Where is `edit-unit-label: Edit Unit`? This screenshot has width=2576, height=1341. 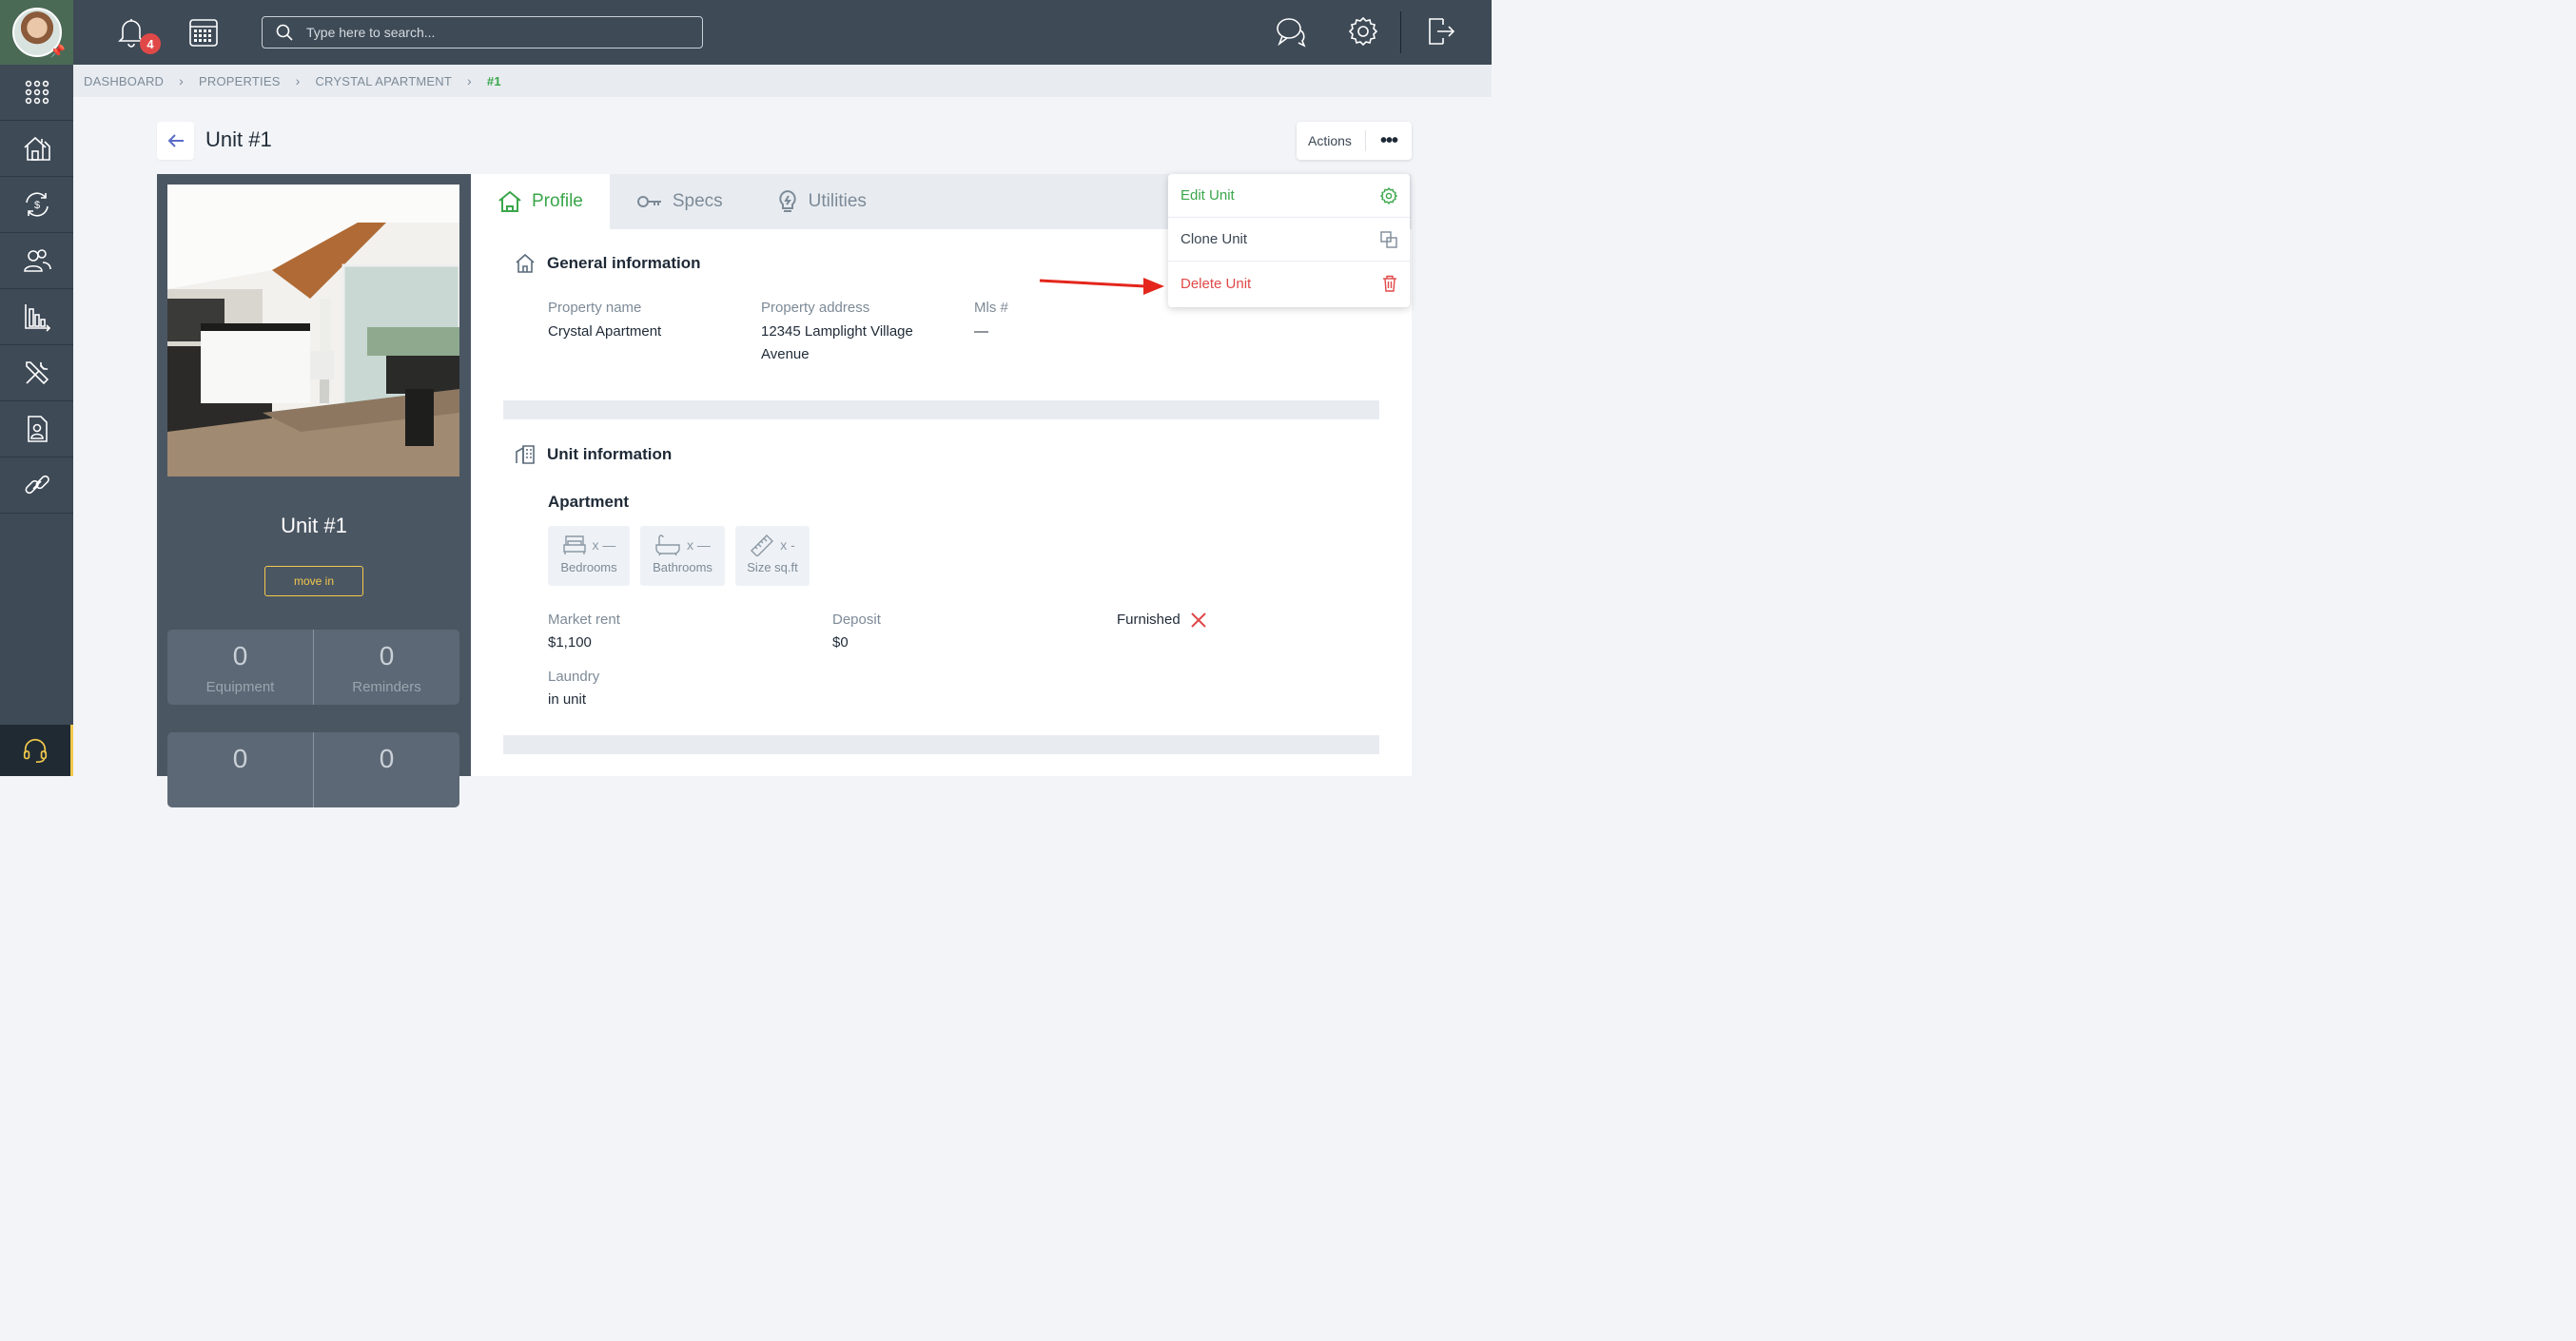 edit-unit-label: Edit Unit is located at coordinates (1208, 196).